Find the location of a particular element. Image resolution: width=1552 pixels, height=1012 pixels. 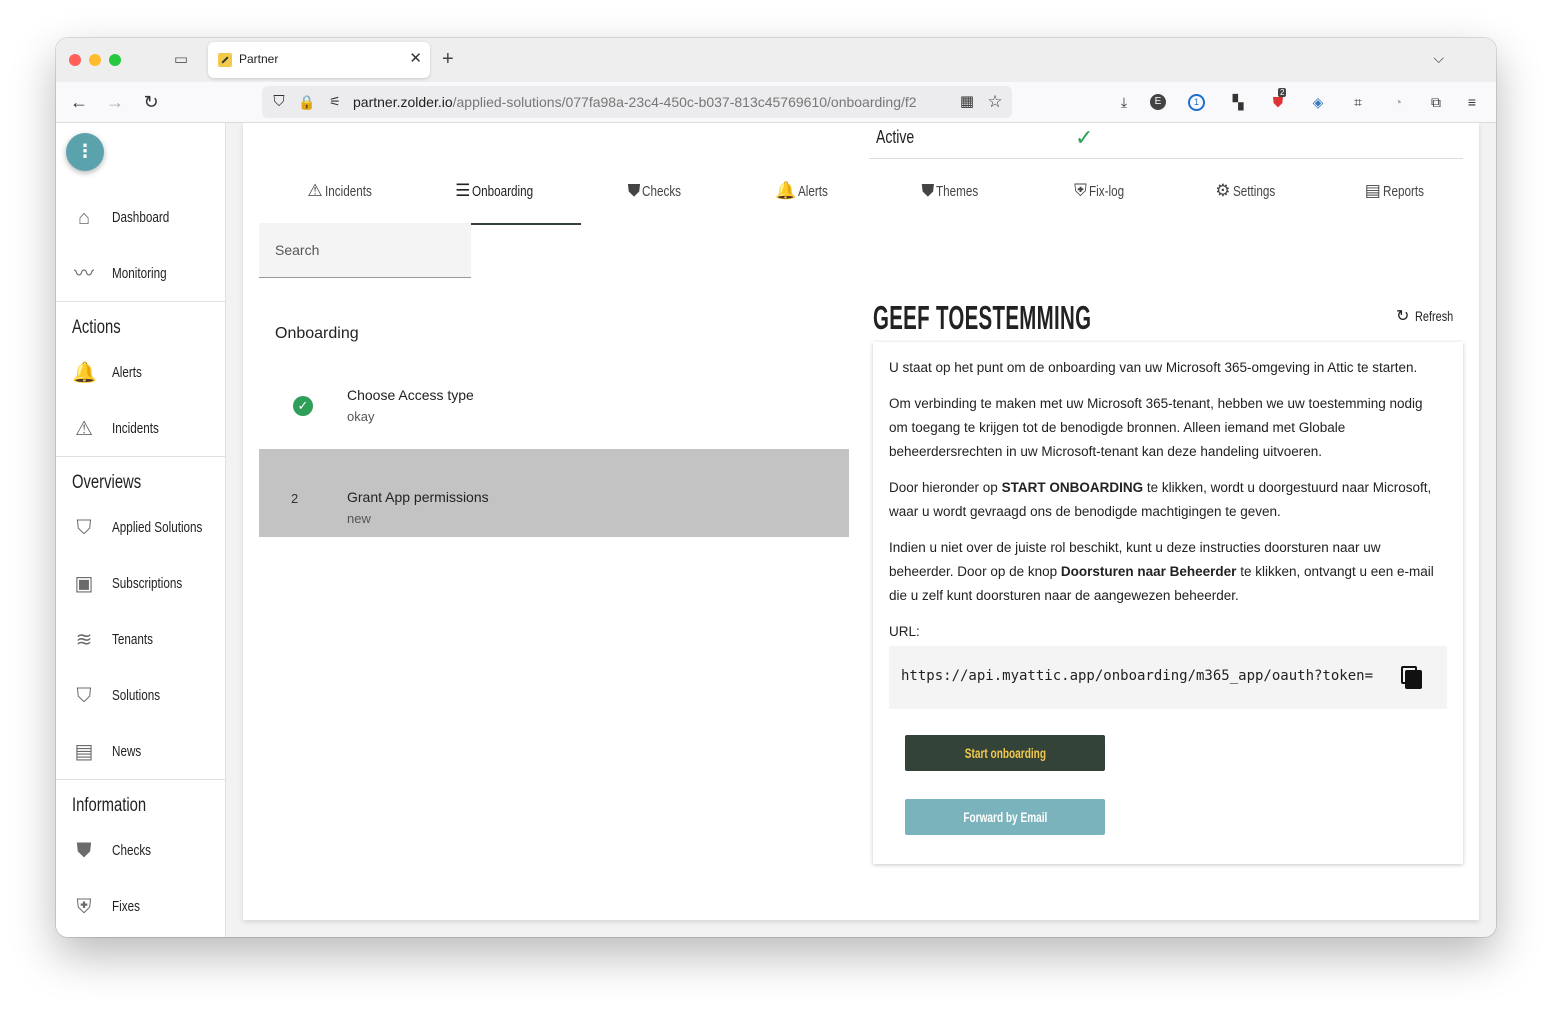

cube-extension-icon: ◈ is located at coordinates (1318, 102).